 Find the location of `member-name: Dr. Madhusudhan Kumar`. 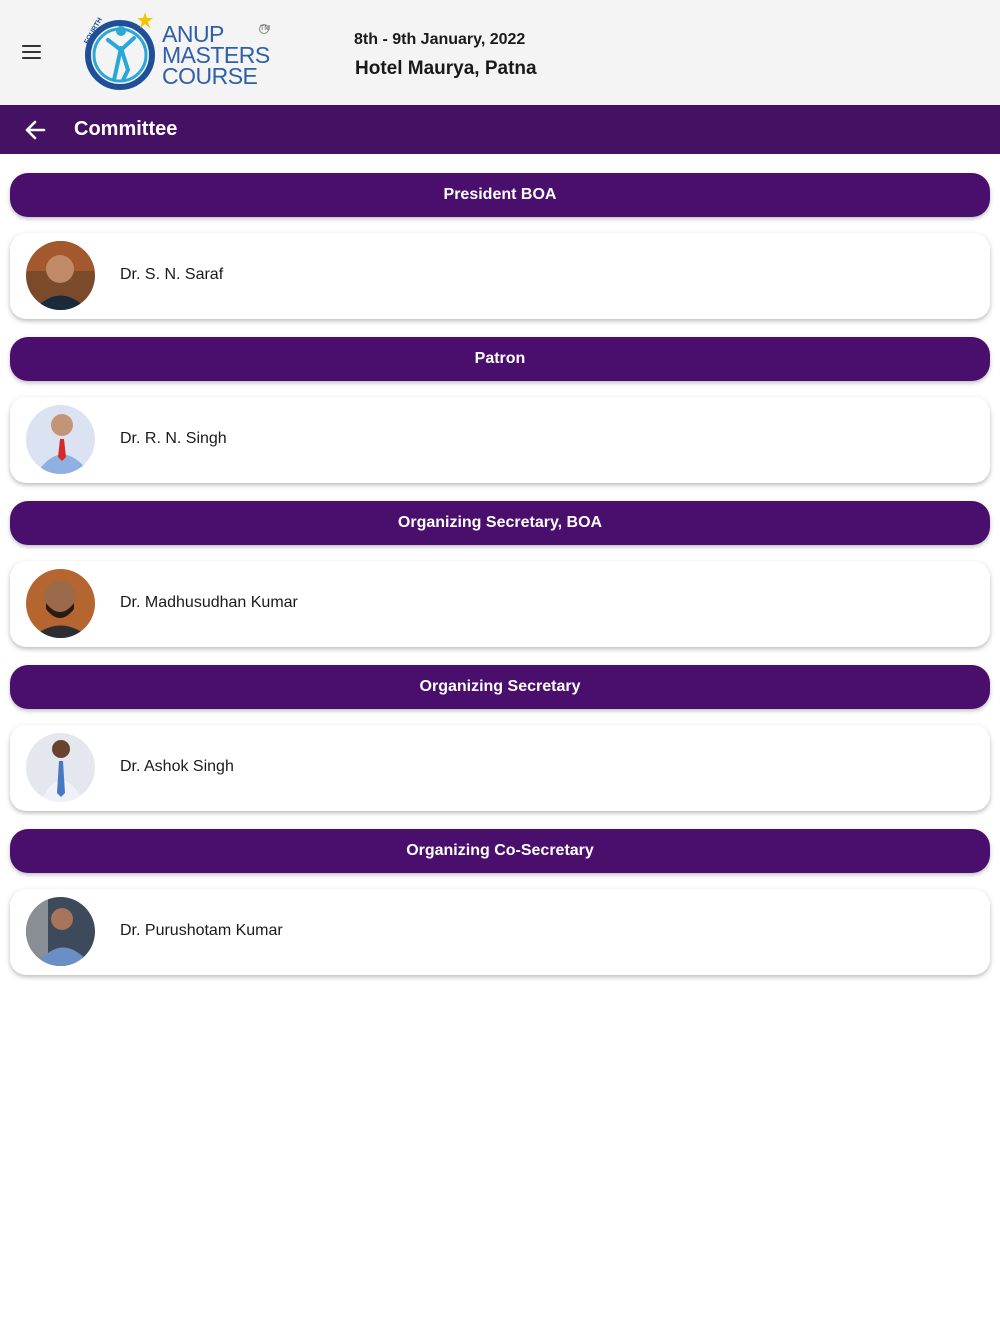

member-name: Dr. Madhusudhan Kumar is located at coordinates (209, 602).